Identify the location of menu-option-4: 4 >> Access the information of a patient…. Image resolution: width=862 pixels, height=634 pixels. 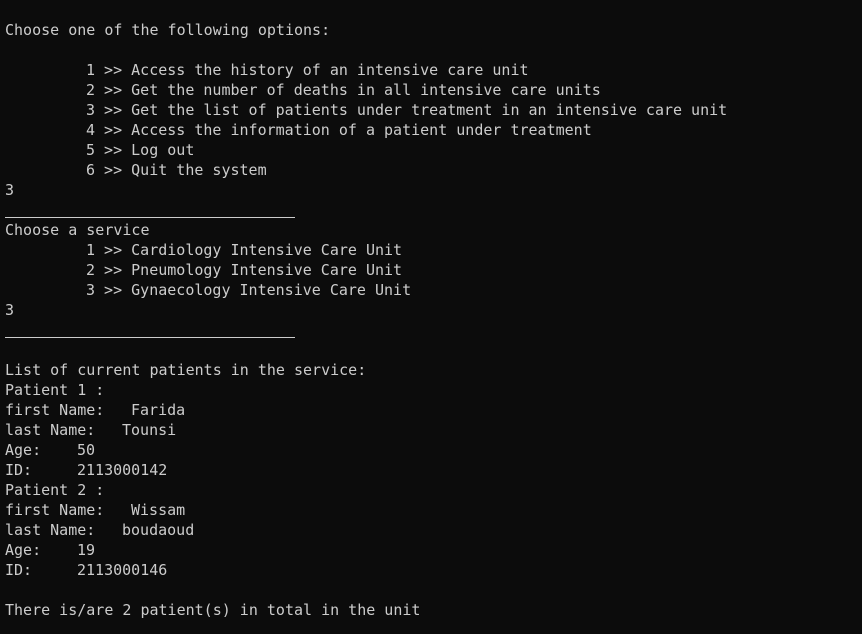
(339, 130).